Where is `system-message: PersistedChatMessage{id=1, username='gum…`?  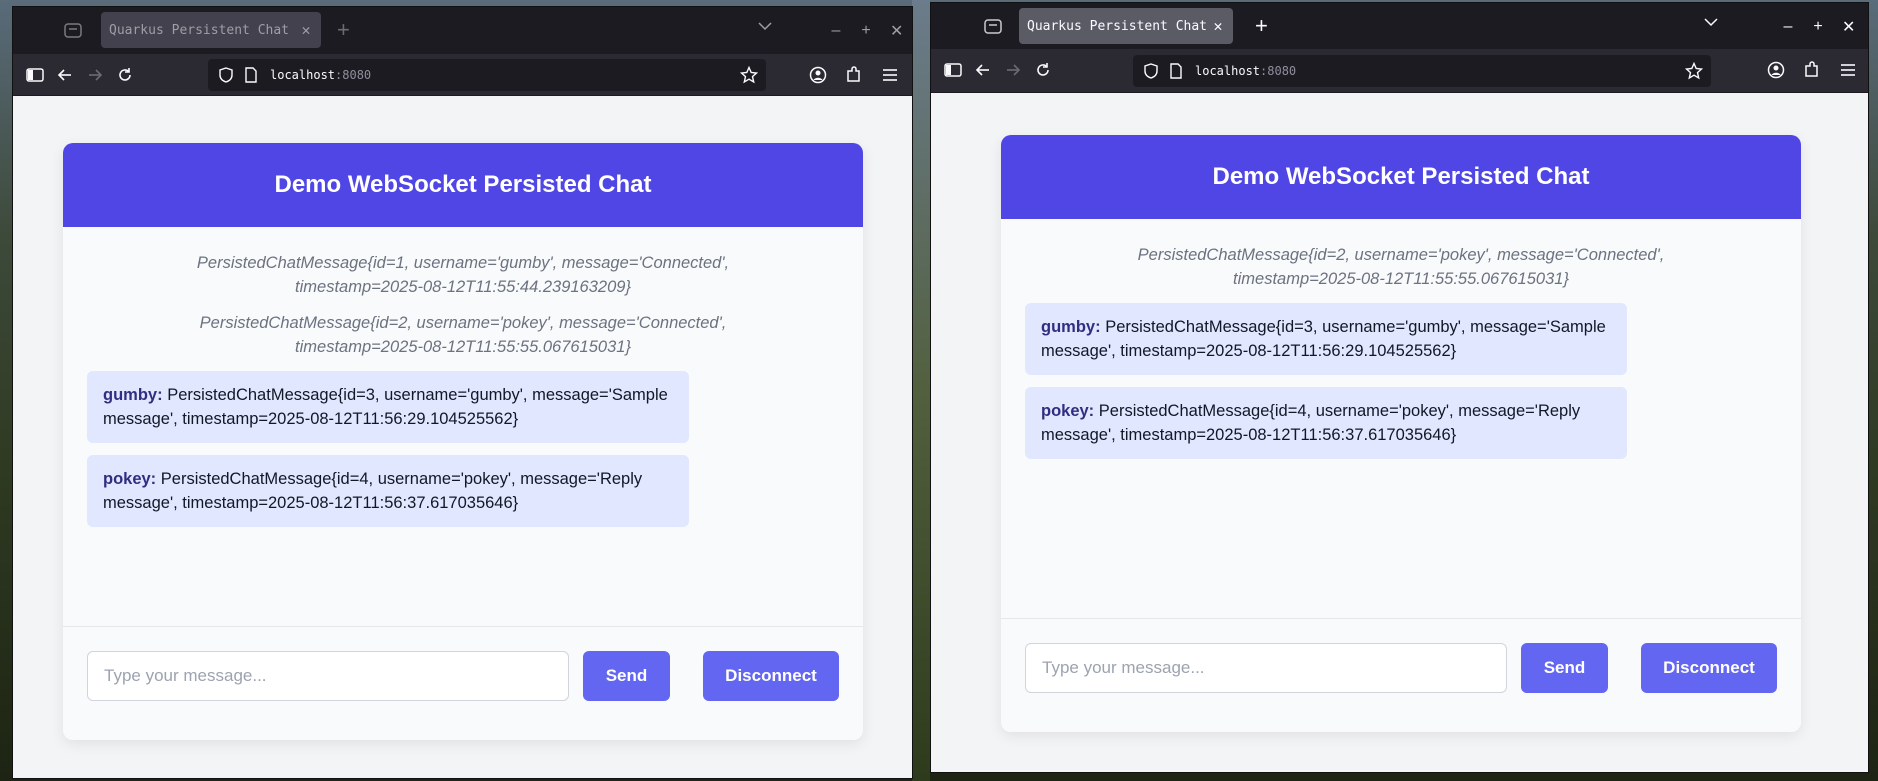
system-message: PersistedChatMessage{id=1, username='gum… is located at coordinates (463, 275).